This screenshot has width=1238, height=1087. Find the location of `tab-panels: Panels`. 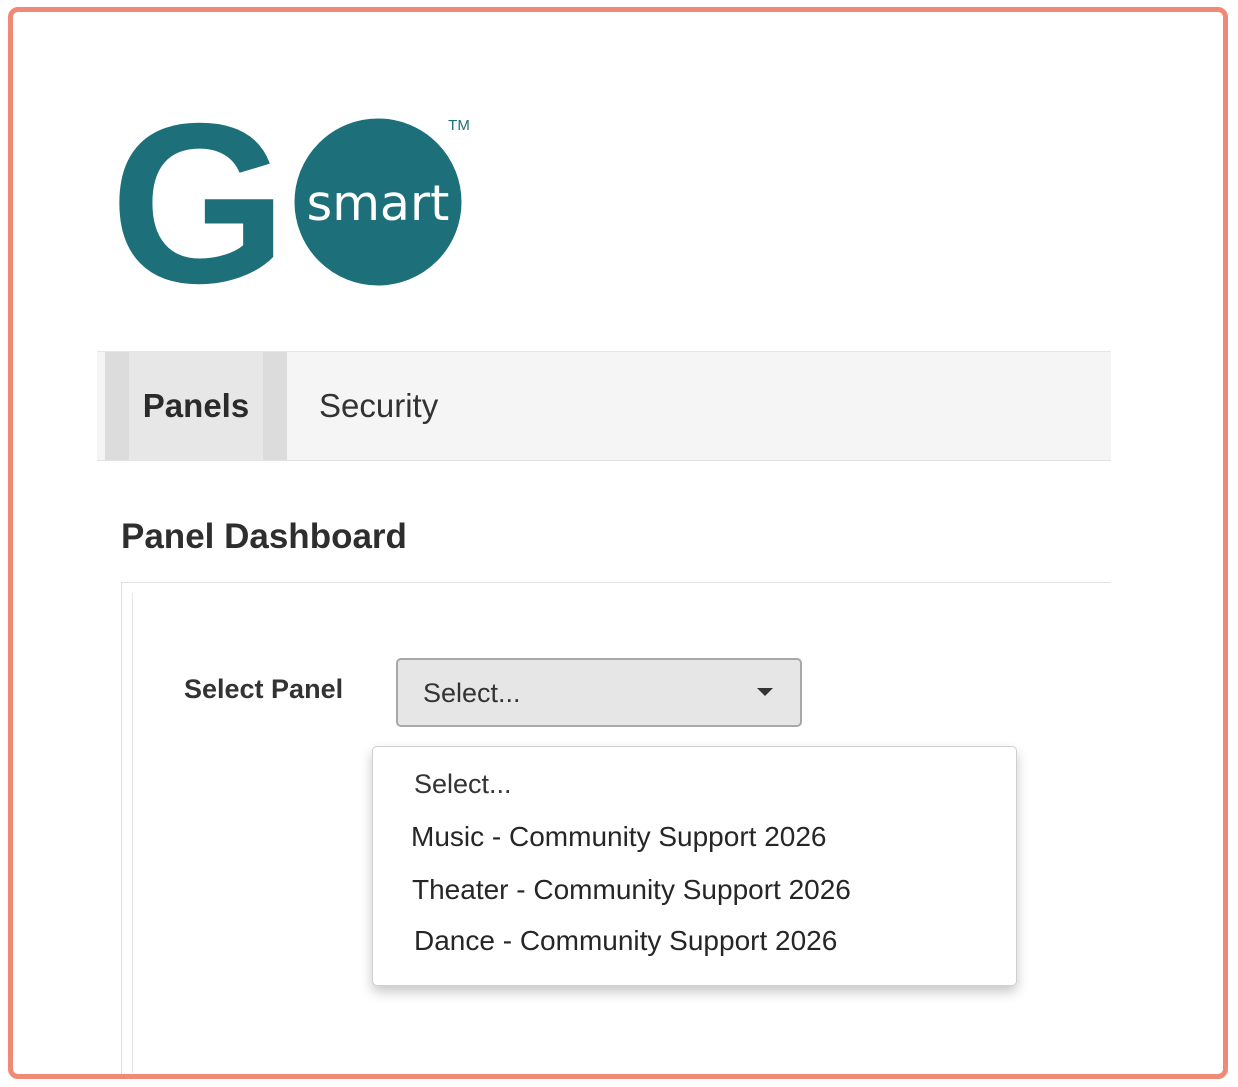

tab-panels: Panels is located at coordinates (196, 406).